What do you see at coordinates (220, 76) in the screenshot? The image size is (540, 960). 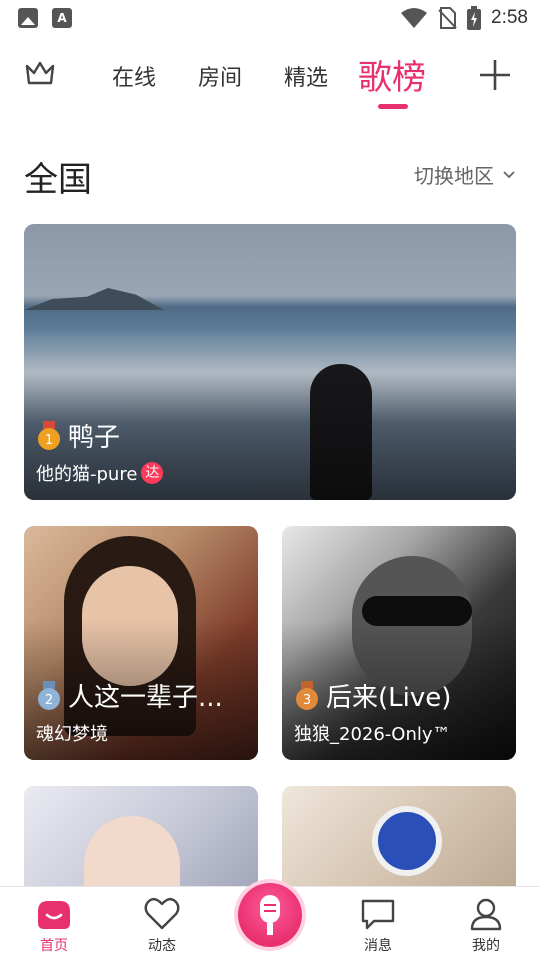 I see `tab-rooms: 房间` at bounding box center [220, 76].